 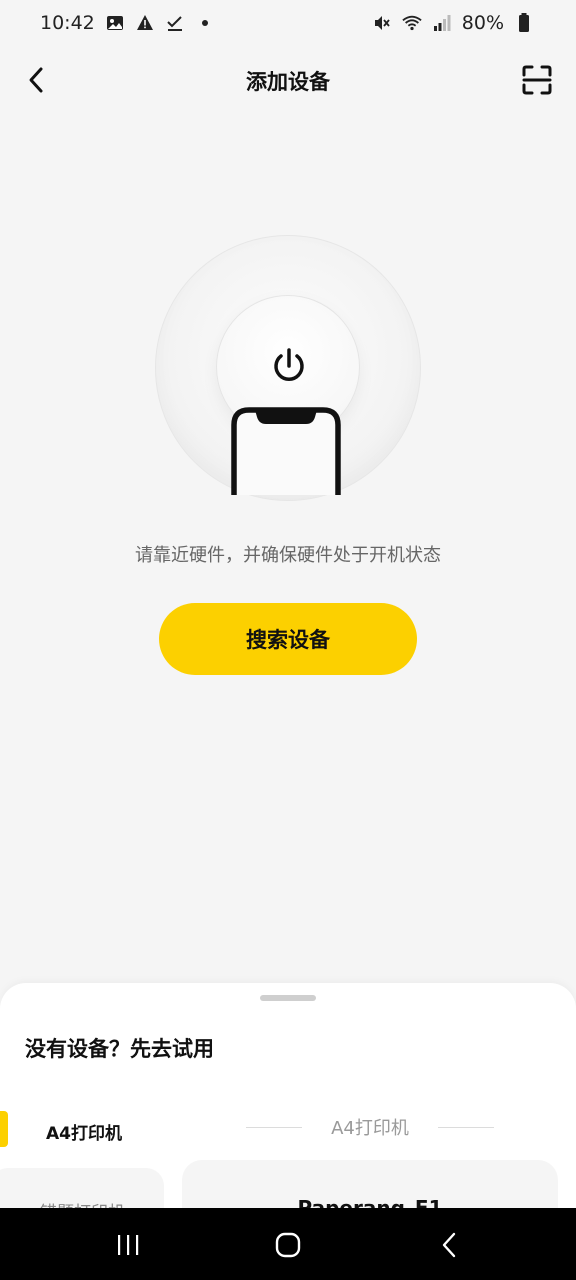 I want to click on signal-icon, so click(x=442, y=23).